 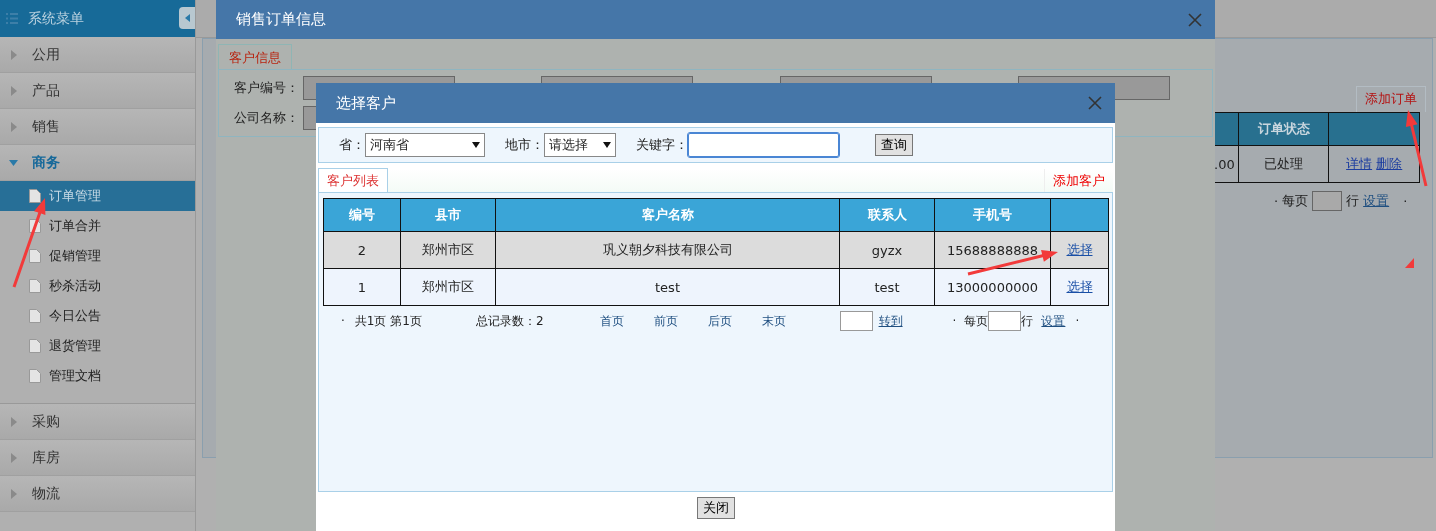 What do you see at coordinates (894, 145) in the screenshot?
I see `search-button: 查询` at bounding box center [894, 145].